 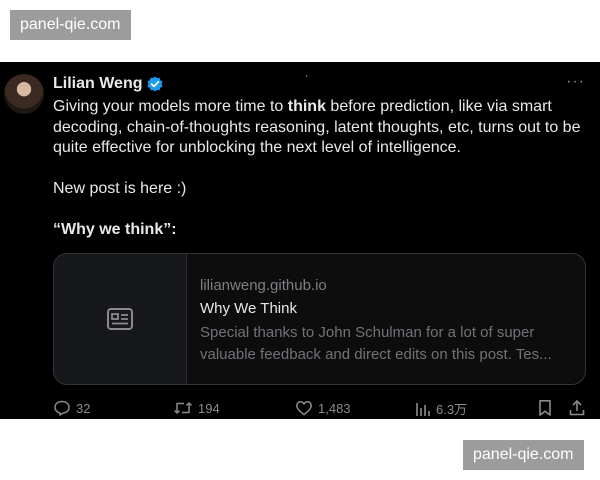 I want to click on views-chart-icon, so click(x=423, y=409).